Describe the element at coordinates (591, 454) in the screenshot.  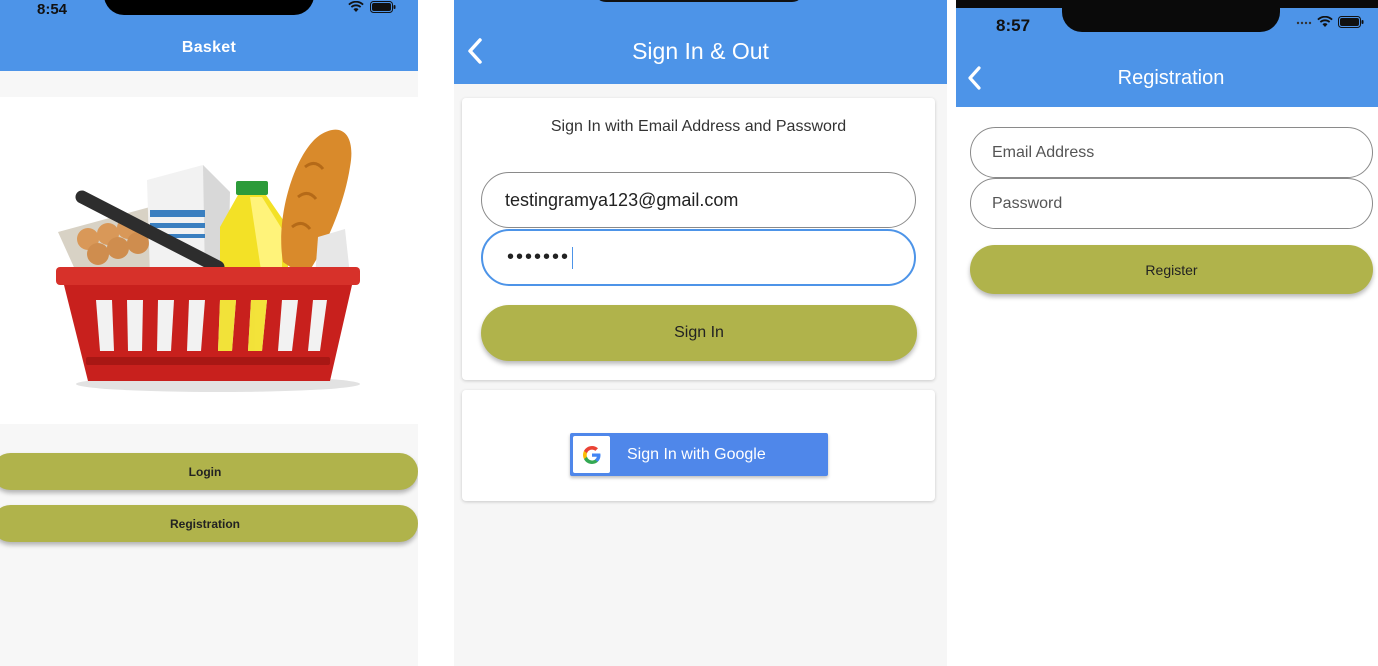
I see `google-logo-icon` at that location.